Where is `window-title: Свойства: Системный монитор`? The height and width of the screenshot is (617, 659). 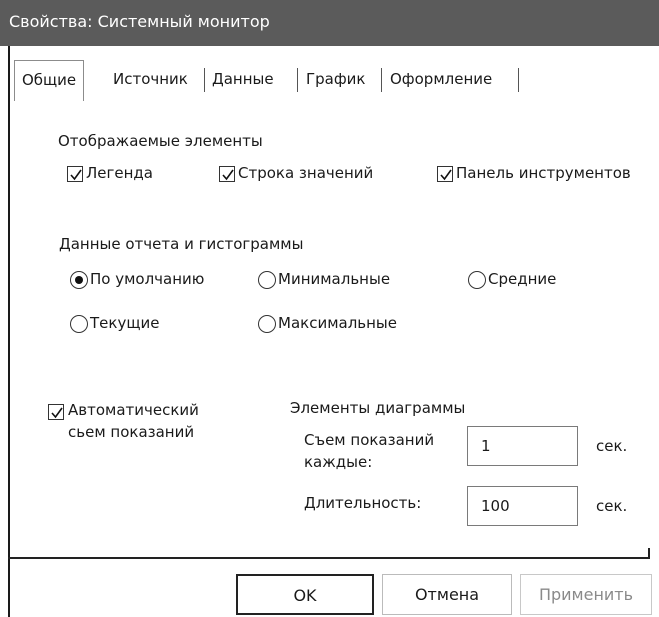 window-title: Свойства: Системный монитор is located at coordinates (139, 21).